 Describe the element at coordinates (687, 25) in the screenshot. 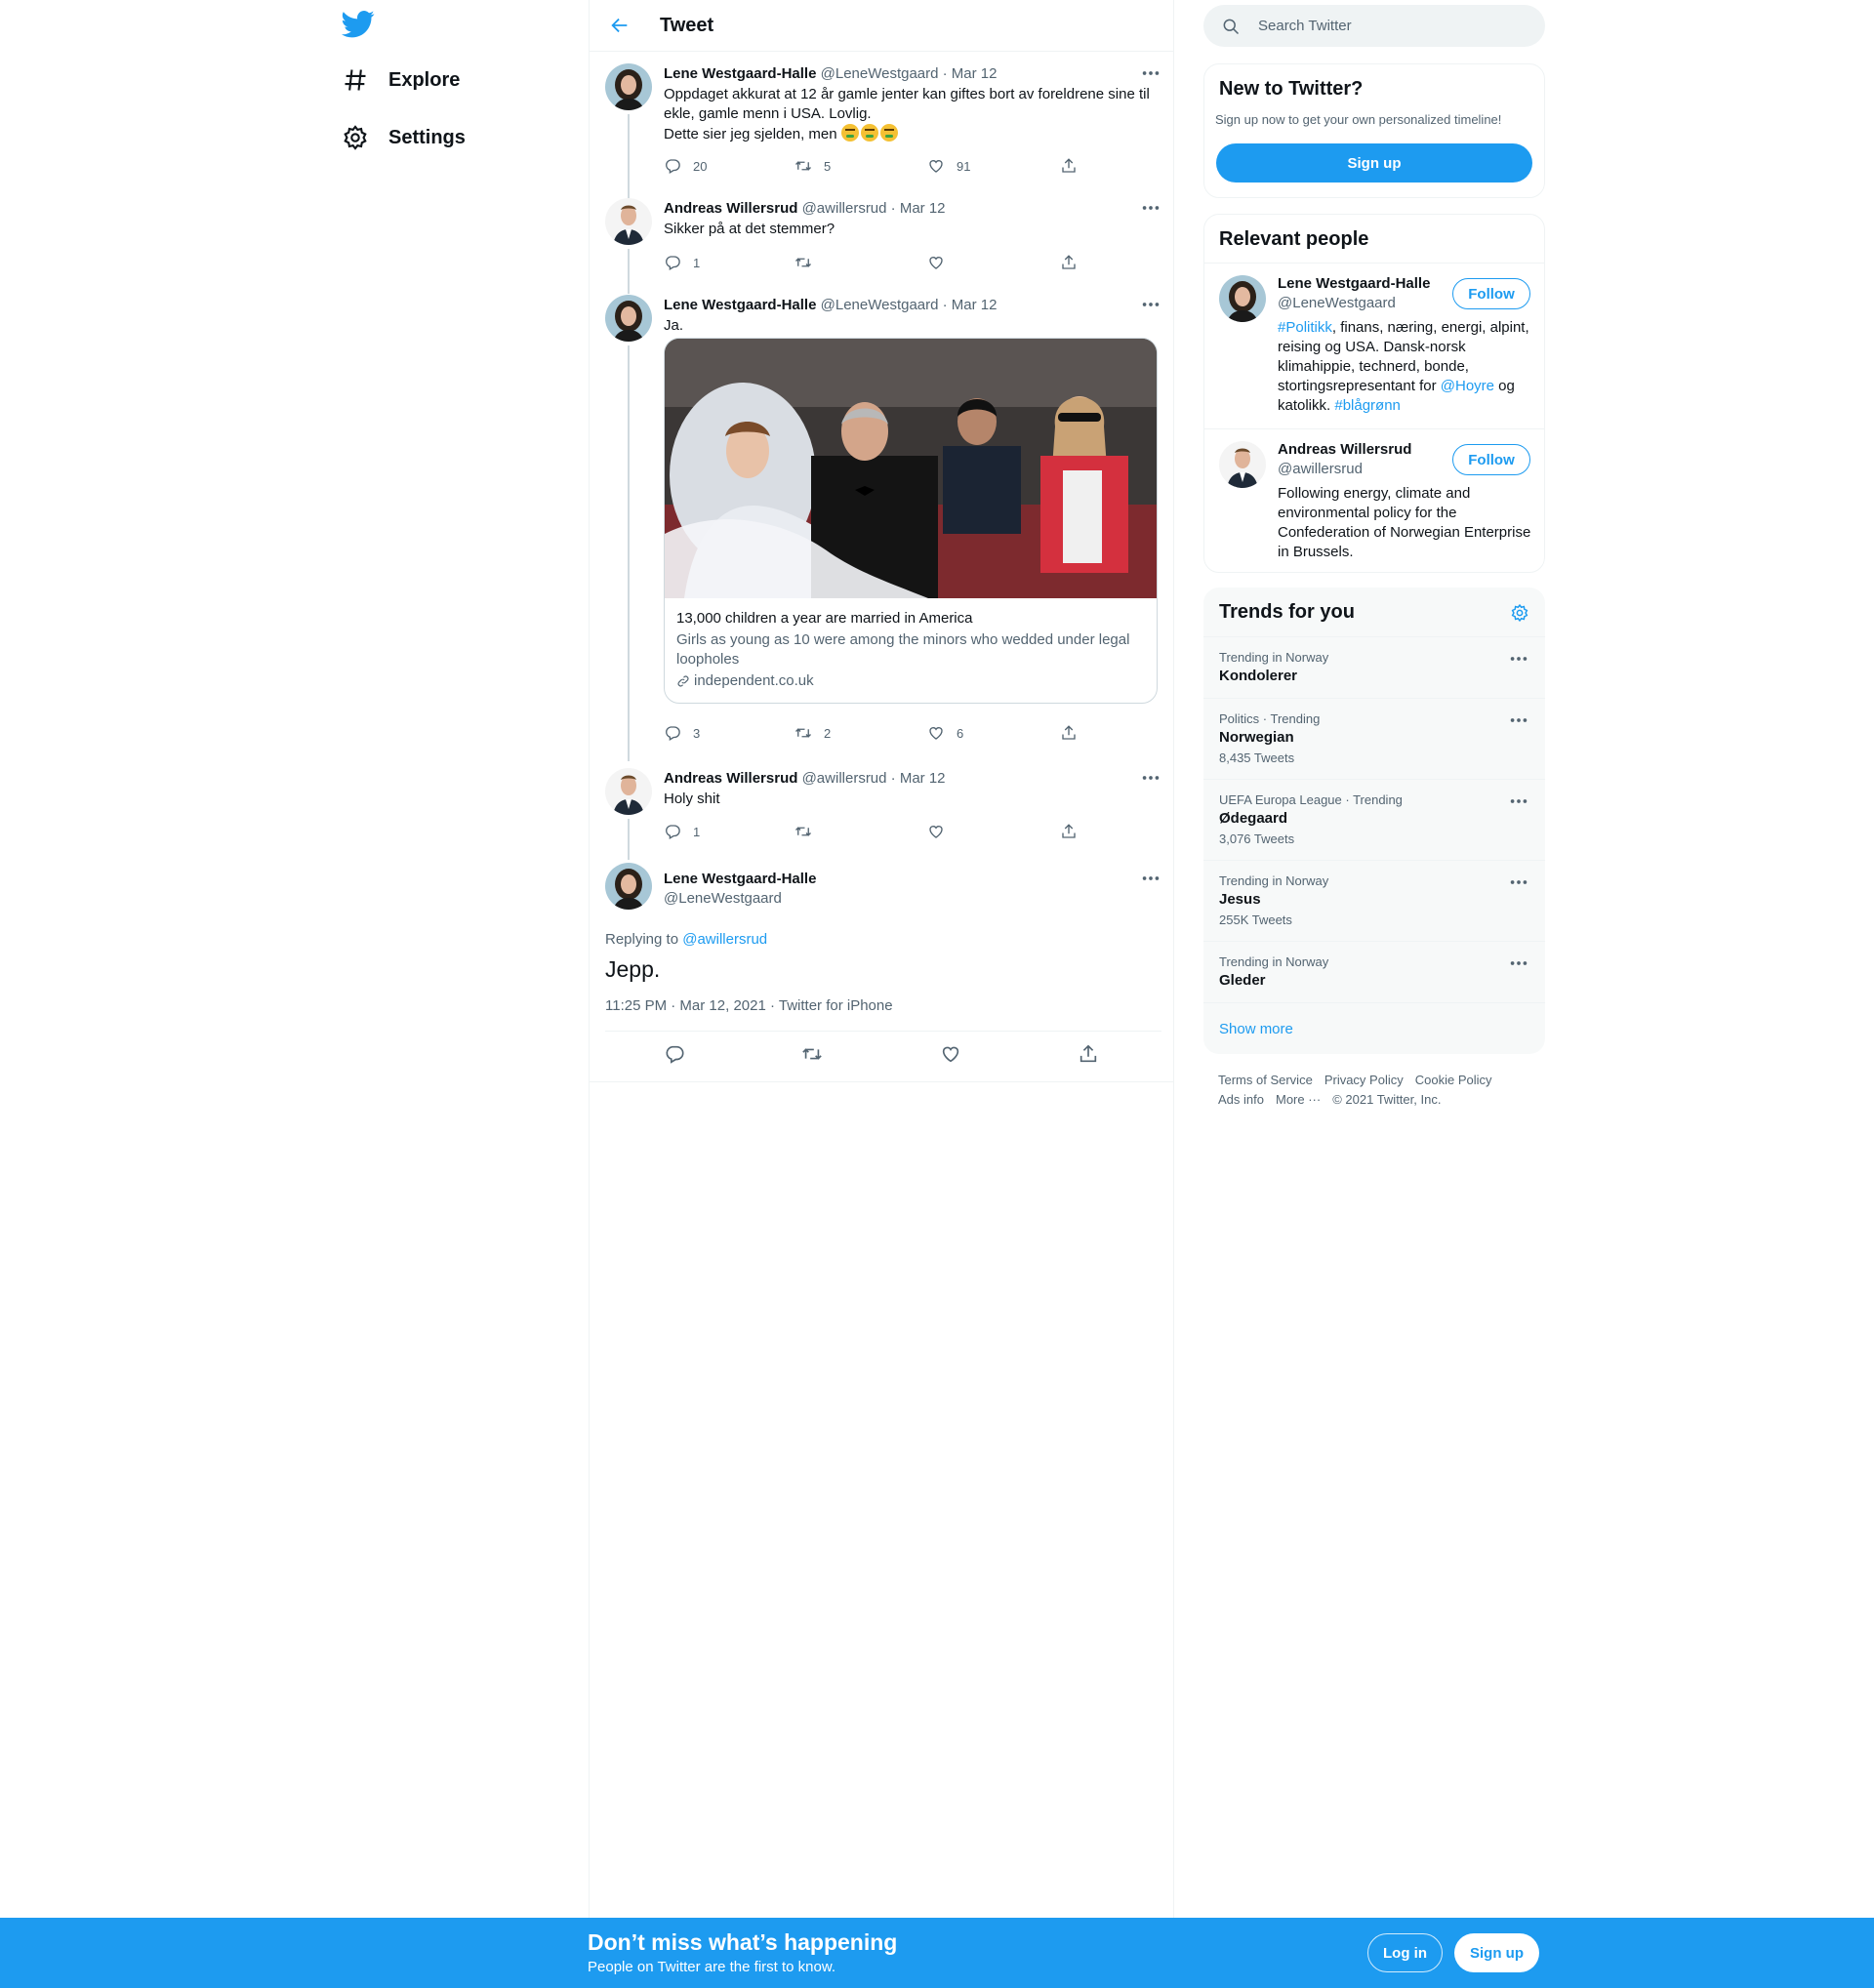

I see `page-title: Tweet` at that location.